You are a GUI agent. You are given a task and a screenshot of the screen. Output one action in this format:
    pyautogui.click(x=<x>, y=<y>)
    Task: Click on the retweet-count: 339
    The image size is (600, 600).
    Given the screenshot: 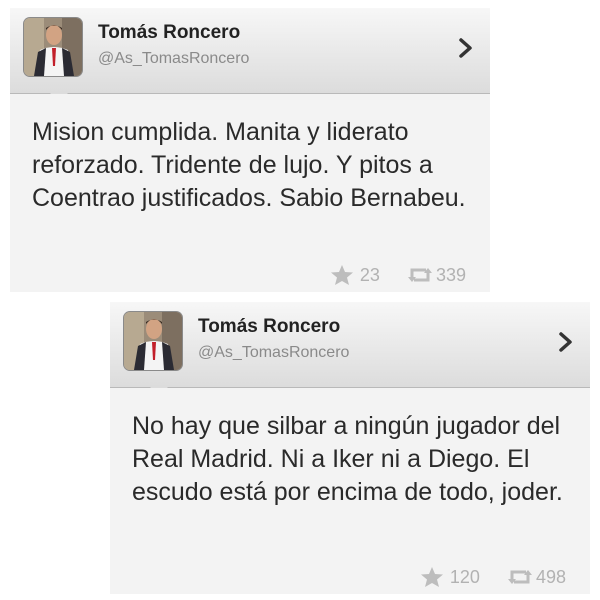 What is the action you would take?
    pyautogui.click(x=450, y=274)
    